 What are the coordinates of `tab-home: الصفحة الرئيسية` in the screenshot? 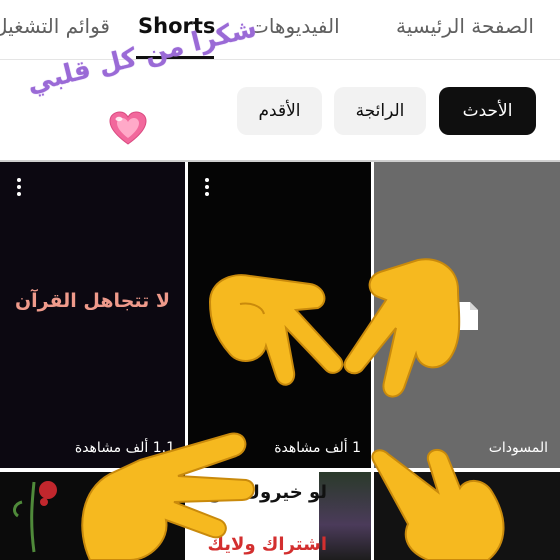 It's located at (465, 26).